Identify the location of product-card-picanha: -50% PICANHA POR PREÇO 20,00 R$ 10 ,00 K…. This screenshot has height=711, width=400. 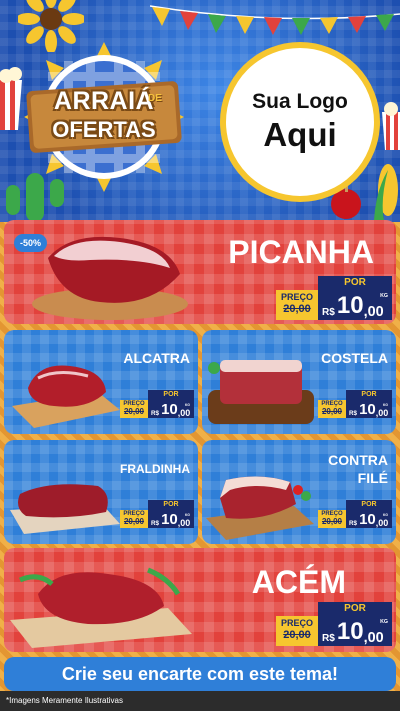
(200, 272).